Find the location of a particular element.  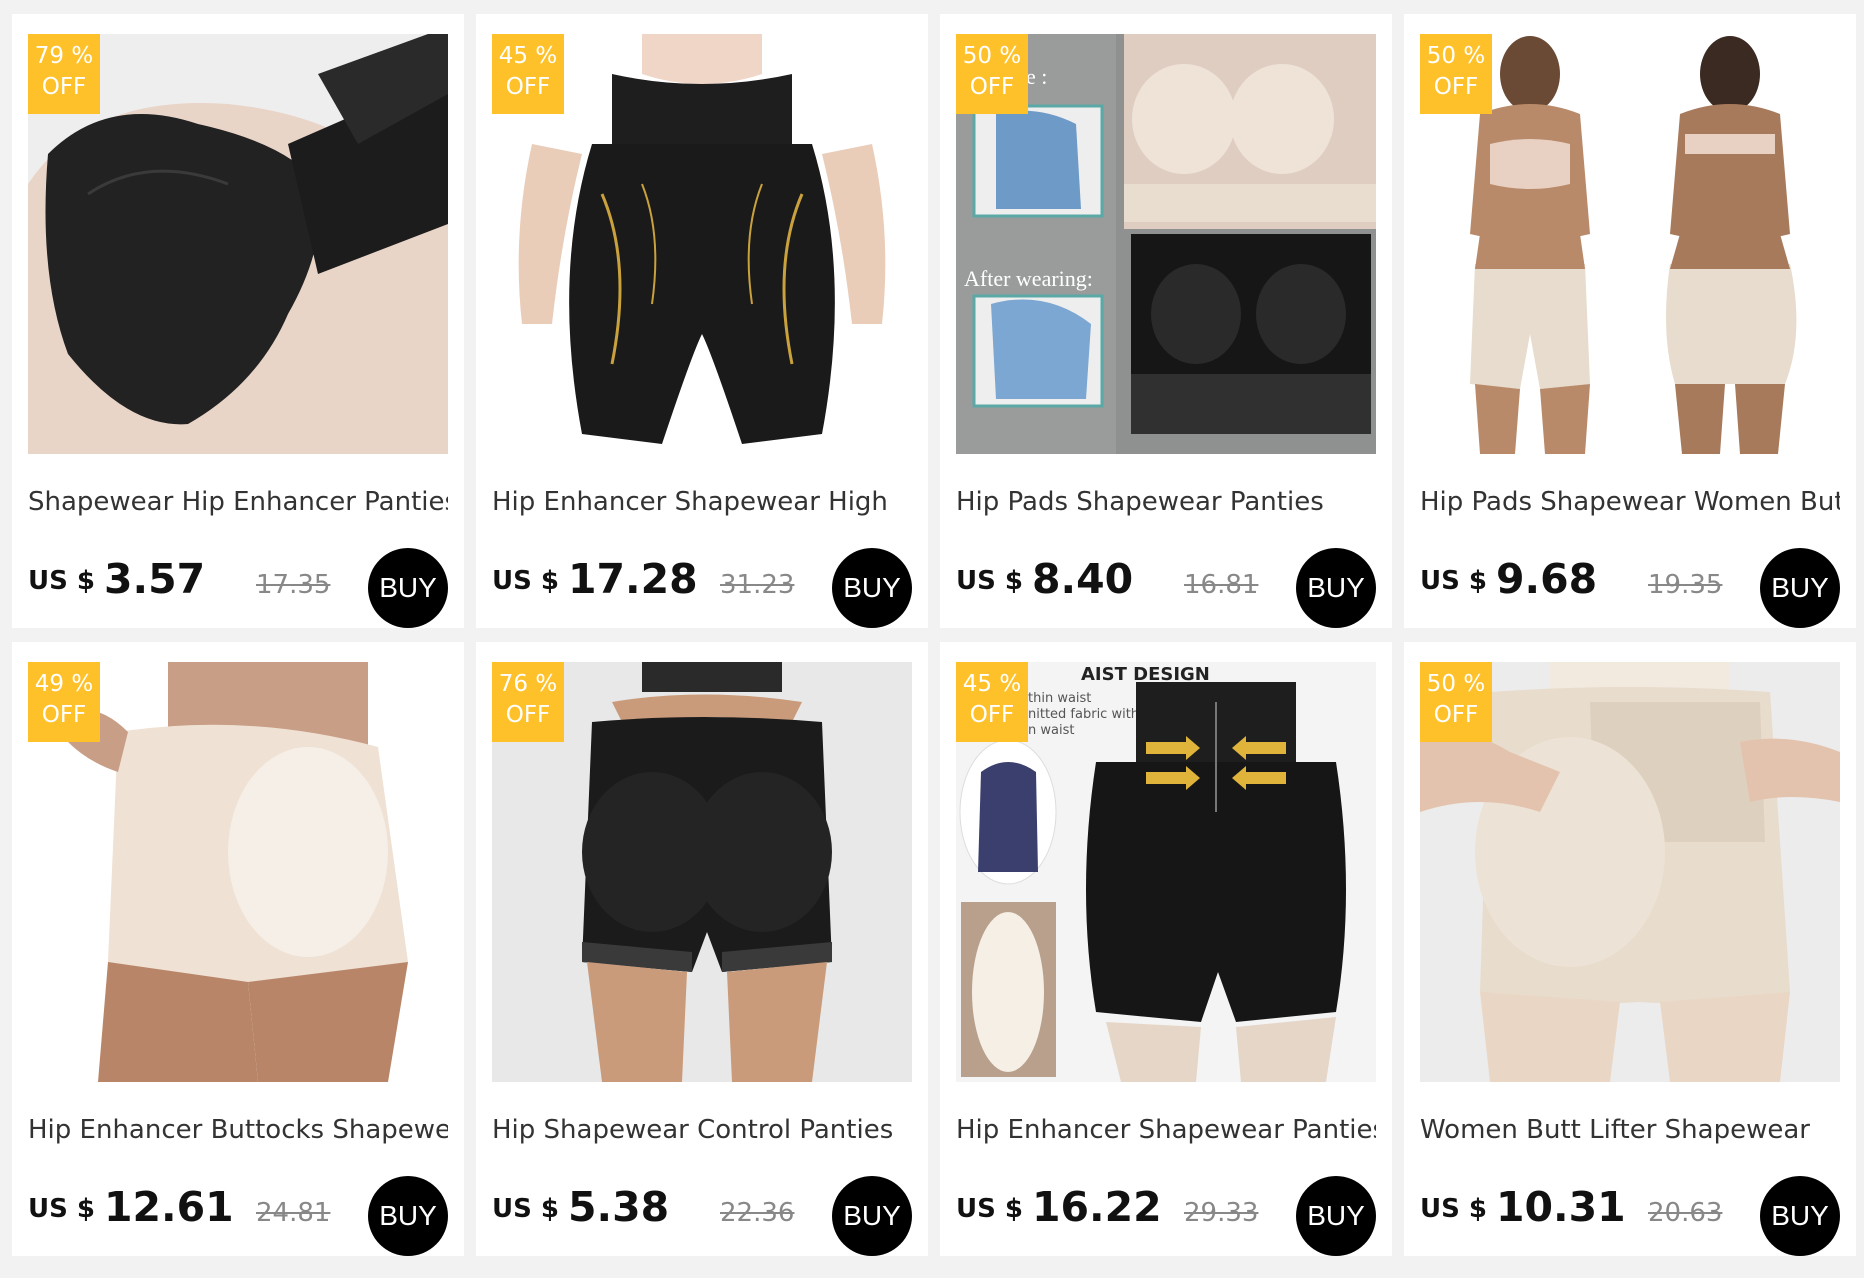

discount-badge: 49 % OFF is located at coordinates (64, 702).